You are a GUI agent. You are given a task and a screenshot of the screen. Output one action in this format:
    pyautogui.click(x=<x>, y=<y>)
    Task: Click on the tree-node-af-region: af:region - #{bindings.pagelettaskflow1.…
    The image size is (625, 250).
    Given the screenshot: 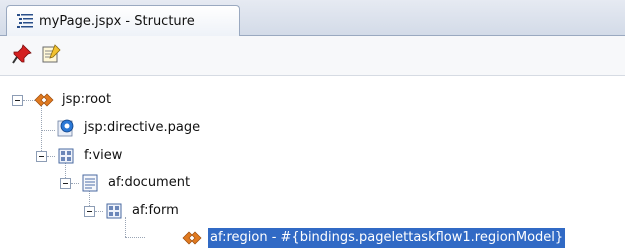 What is the action you would take?
    pyautogui.click(x=374, y=238)
    